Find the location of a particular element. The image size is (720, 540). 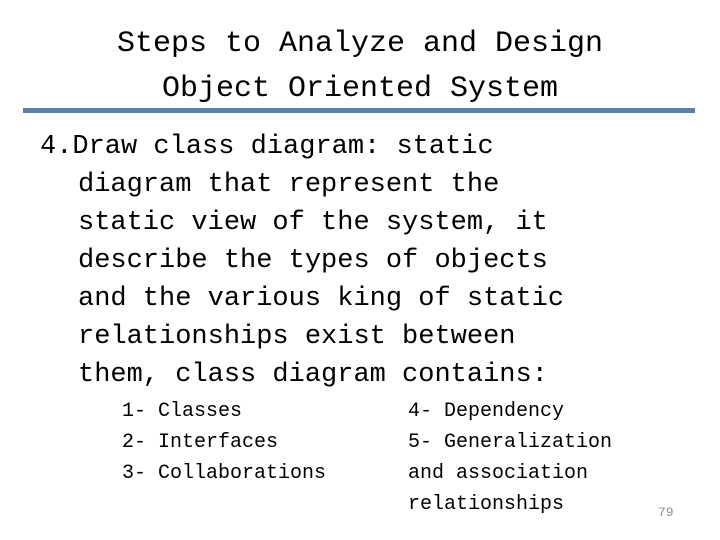

sublist-item: 1- Classes is located at coordinates (182, 411).